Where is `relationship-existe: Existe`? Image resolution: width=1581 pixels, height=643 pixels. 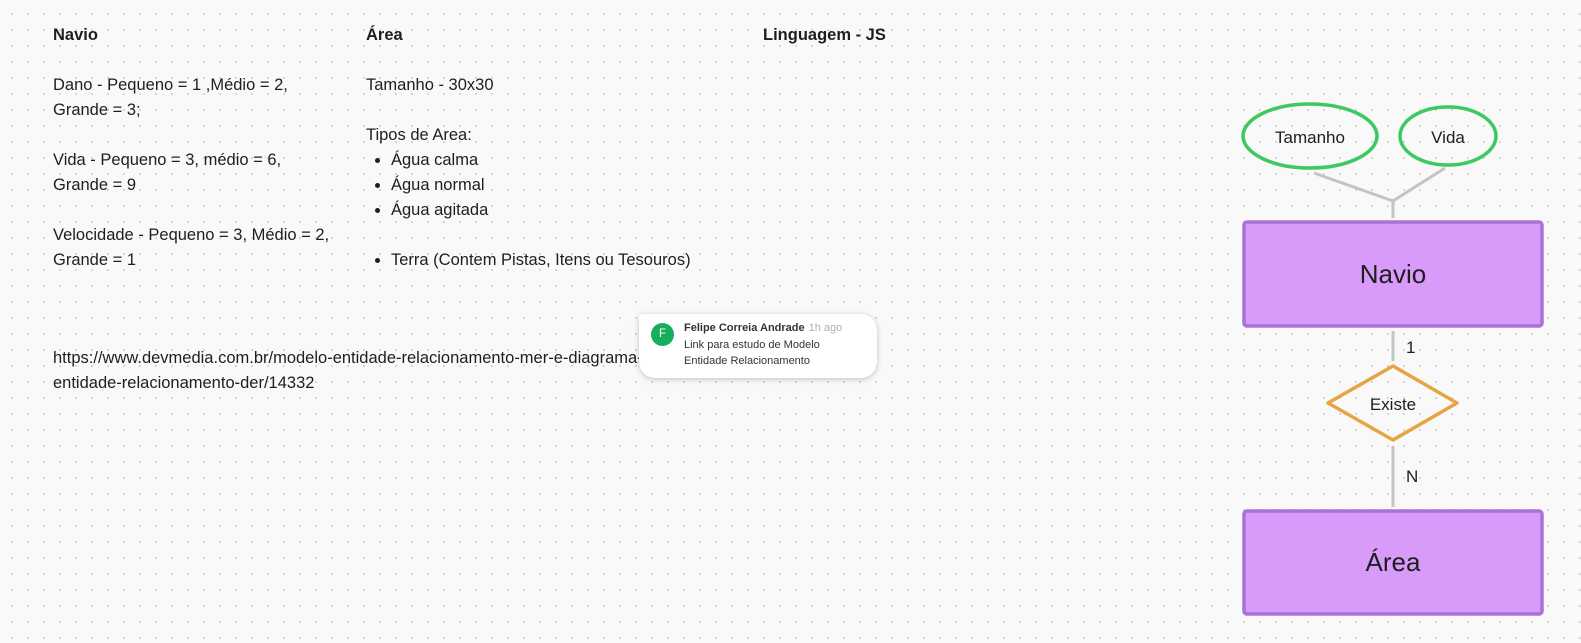
relationship-existe: Existe is located at coordinates (1392, 403).